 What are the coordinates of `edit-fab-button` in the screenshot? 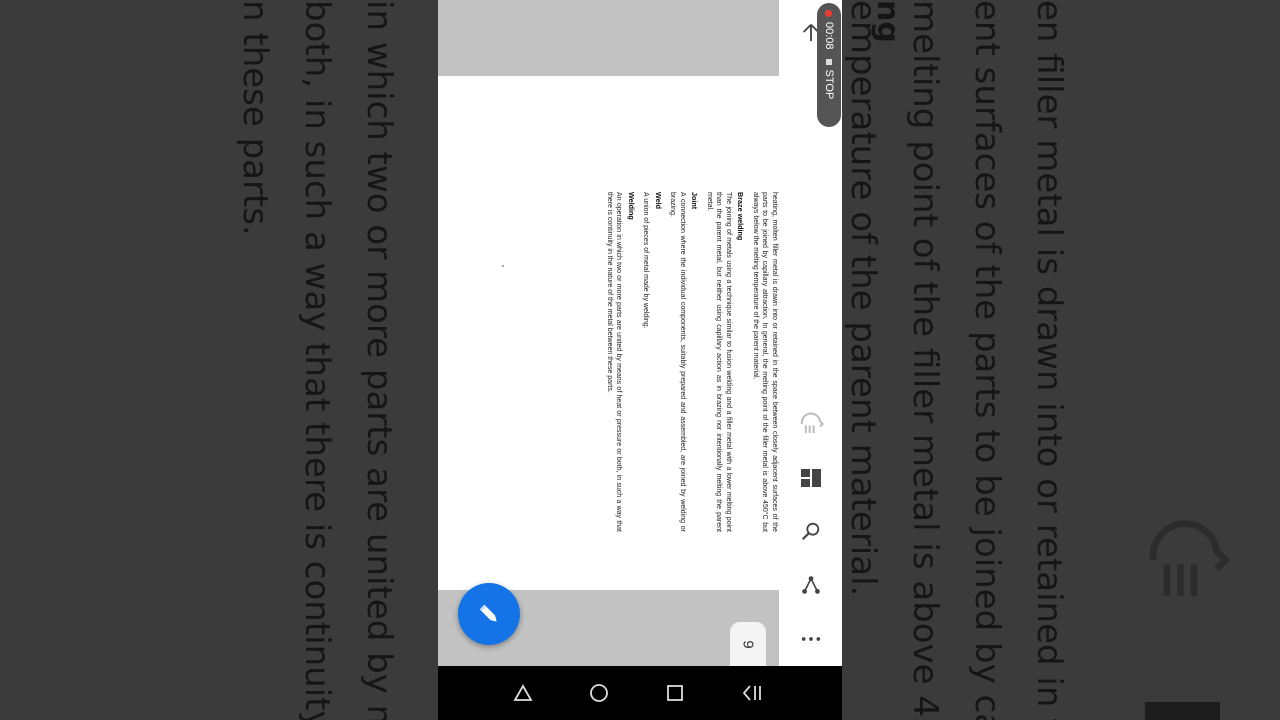 It's located at (489, 614).